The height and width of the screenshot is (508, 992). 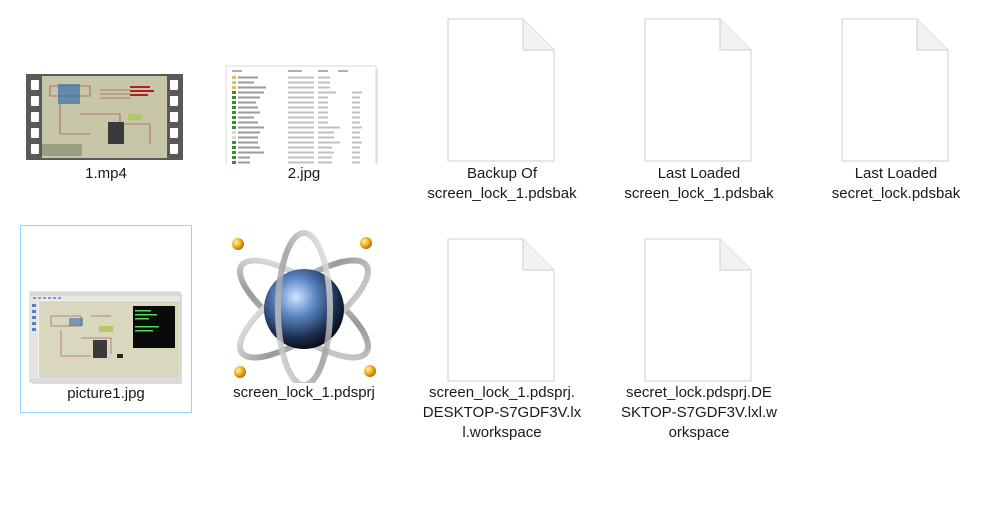 I want to click on proteus-atom-icon, so click(x=304, y=309).